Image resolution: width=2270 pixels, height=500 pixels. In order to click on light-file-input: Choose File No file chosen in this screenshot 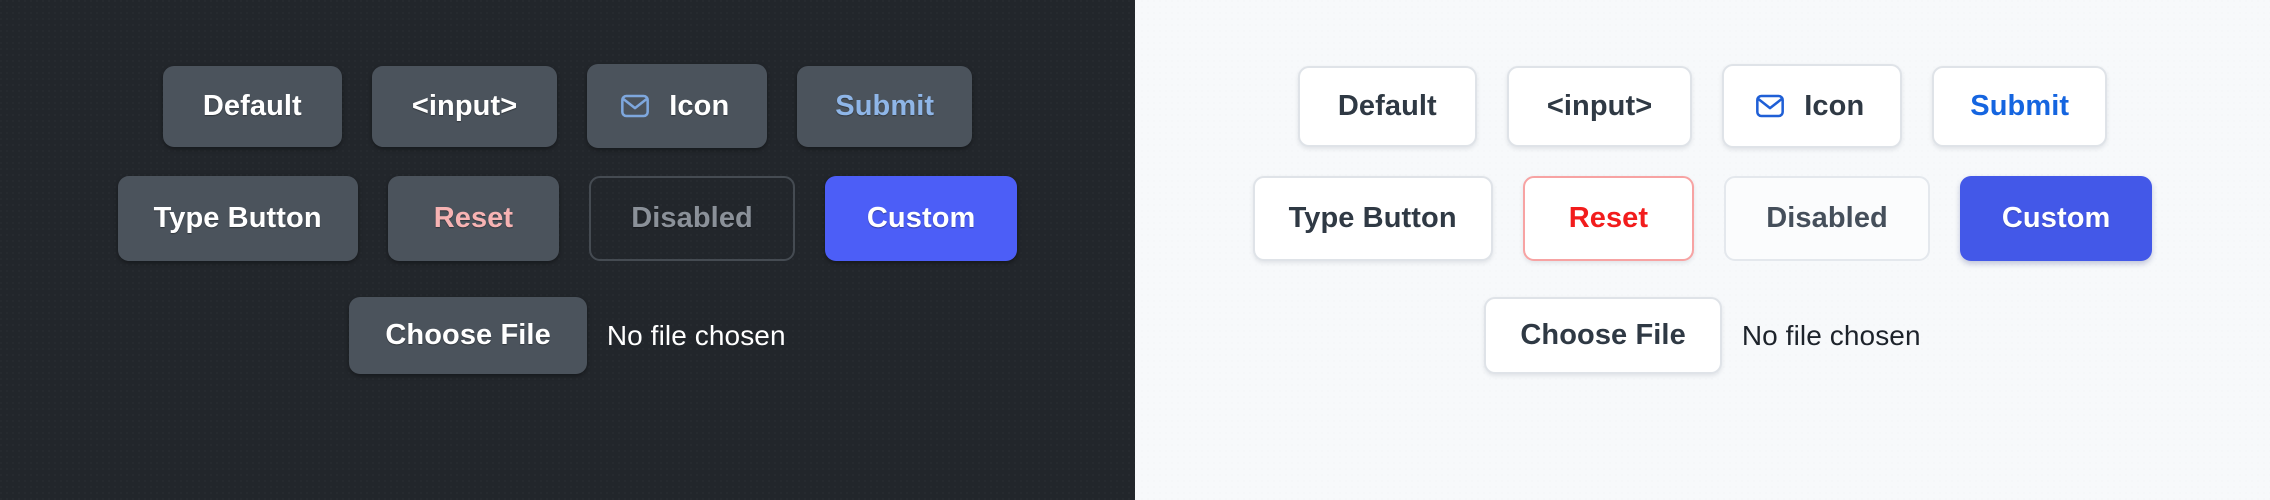, I will do `click(1702, 335)`.